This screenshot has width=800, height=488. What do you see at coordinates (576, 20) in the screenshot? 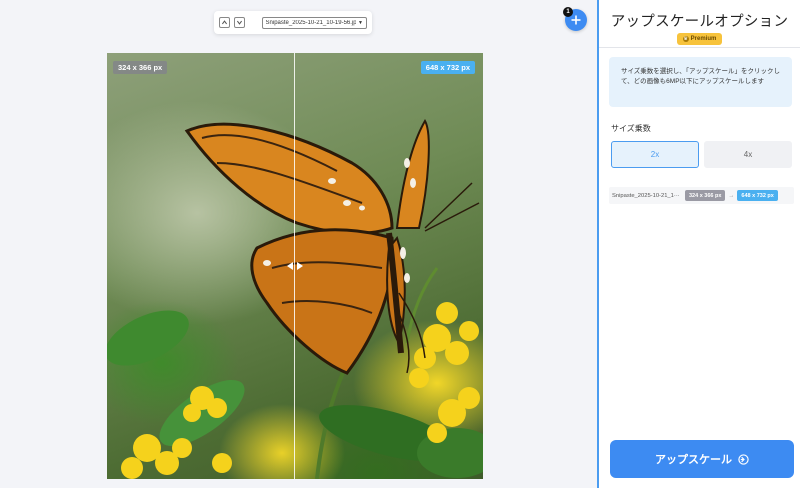
I see `plus-icon` at bounding box center [576, 20].